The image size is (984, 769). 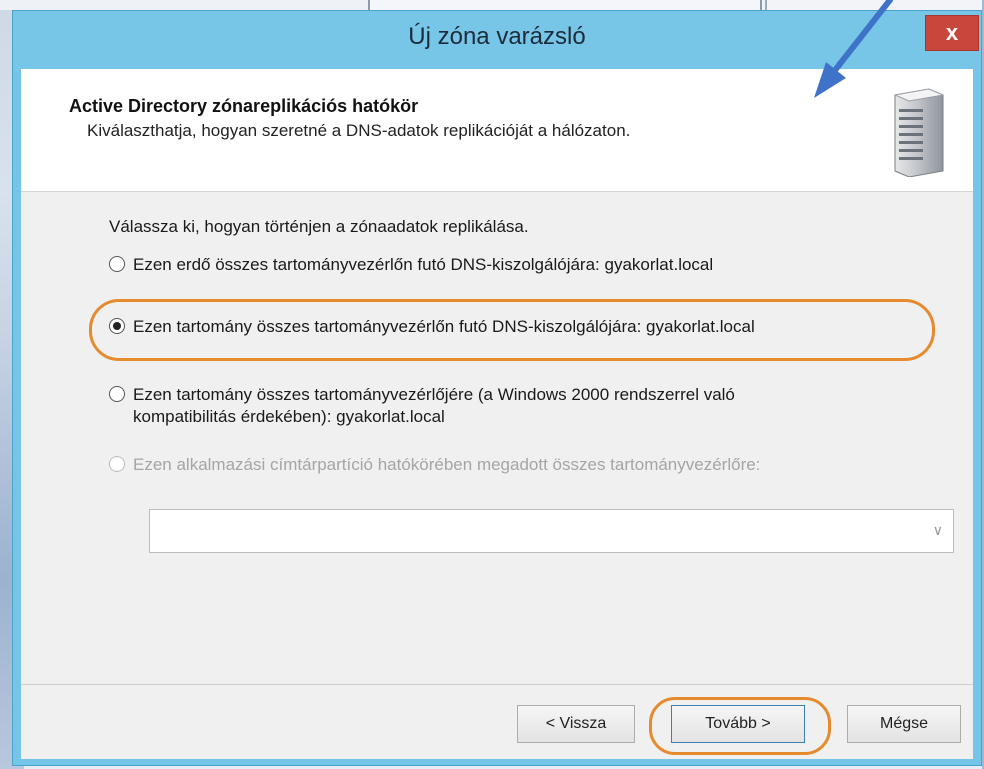 I want to click on footer-divider, so click(x=497, y=684).